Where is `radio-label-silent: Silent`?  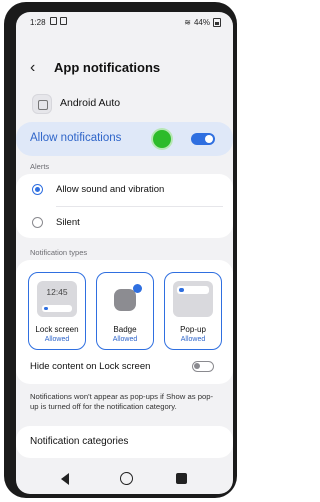 radio-label-silent: Silent is located at coordinates (68, 222).